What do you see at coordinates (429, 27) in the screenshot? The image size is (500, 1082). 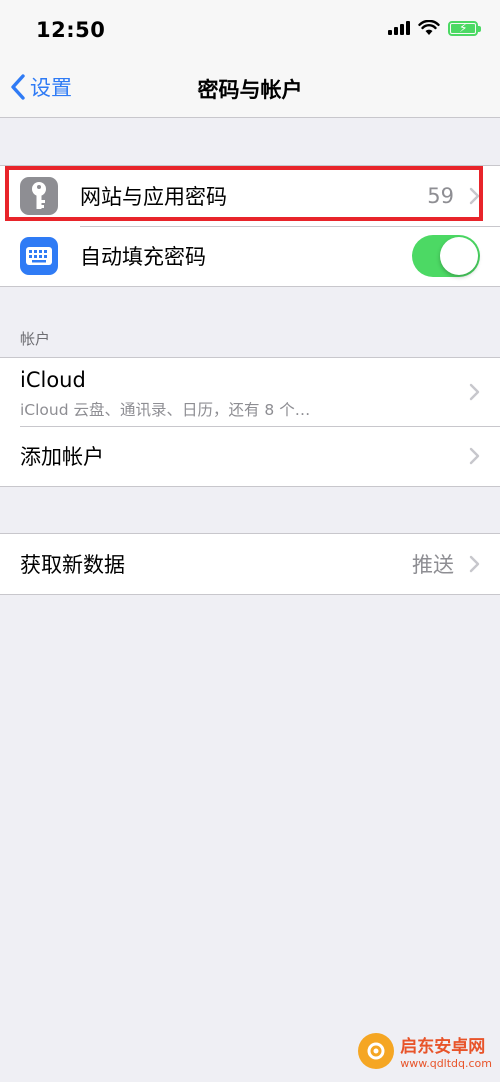 I see `wifi-icon` at bounding box center [429, 27].